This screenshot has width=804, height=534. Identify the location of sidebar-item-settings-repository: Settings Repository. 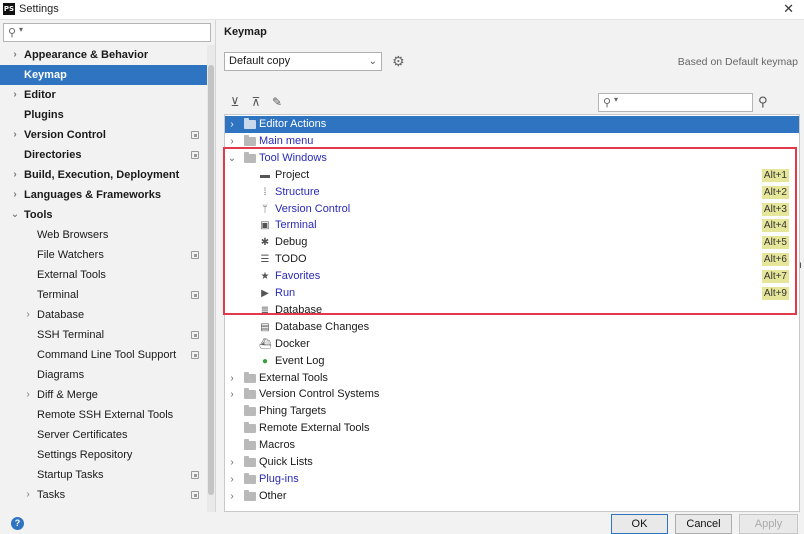
(103, 455).